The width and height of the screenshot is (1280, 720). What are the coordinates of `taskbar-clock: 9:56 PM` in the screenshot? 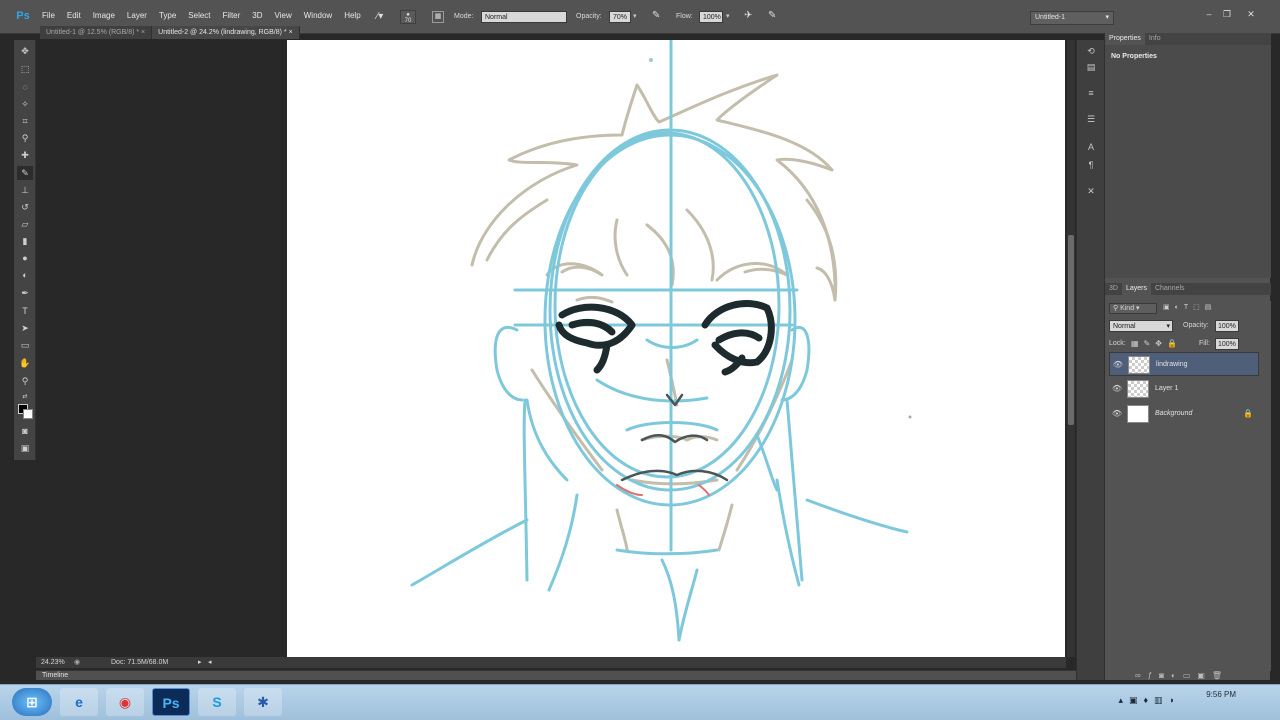 It's located at (1221, 694).